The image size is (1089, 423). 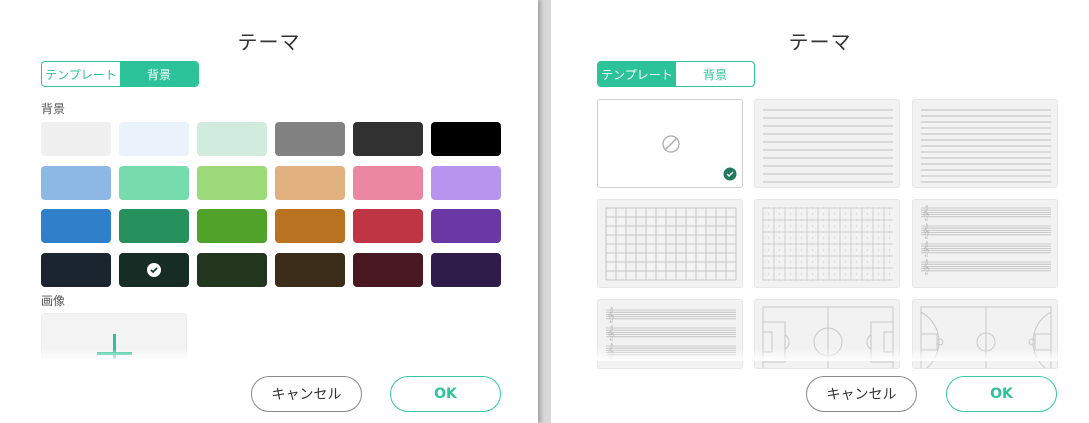 I want to click on template-ruled, so click(x=827, y=143).